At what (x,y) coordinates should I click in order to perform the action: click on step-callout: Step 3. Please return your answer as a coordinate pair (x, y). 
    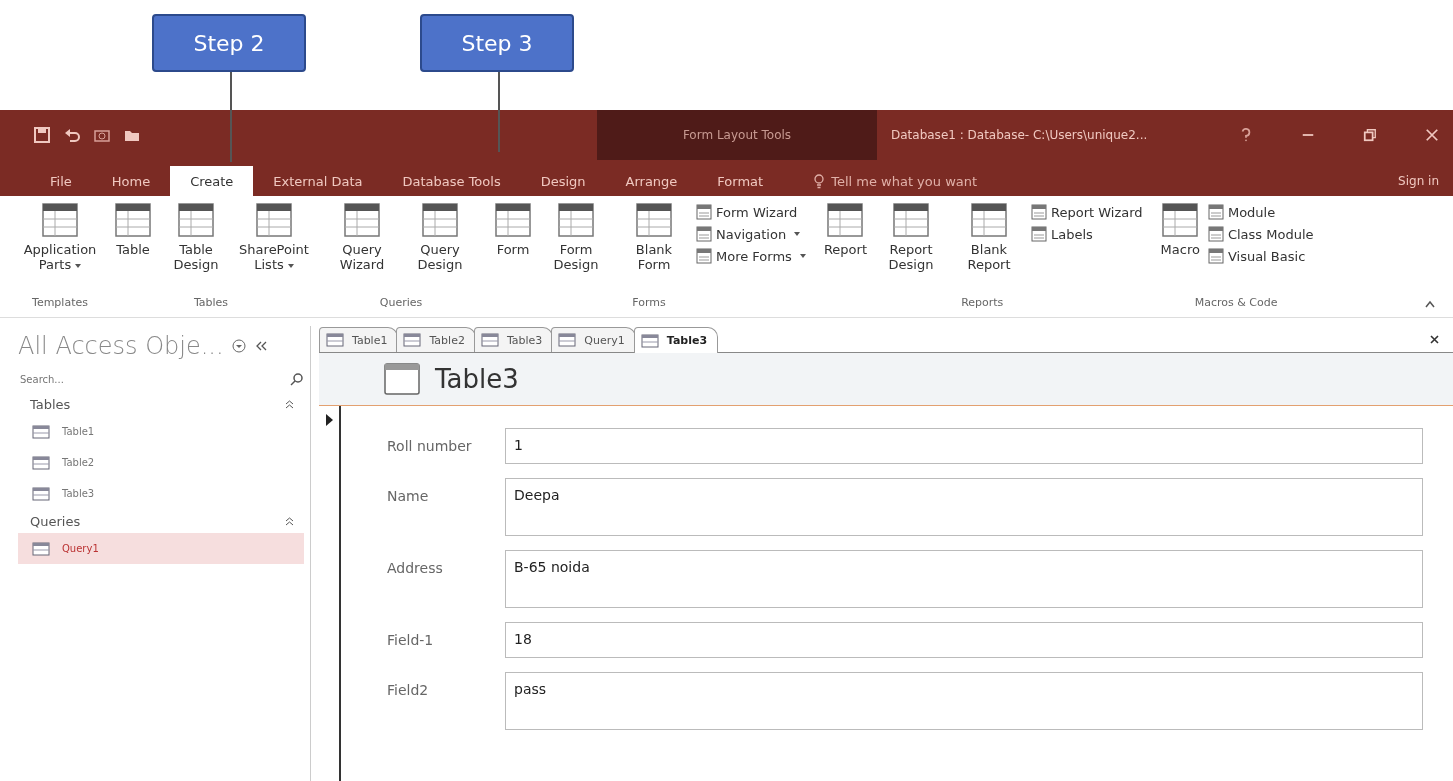
    Looking at the image, I should click on (497, 43).